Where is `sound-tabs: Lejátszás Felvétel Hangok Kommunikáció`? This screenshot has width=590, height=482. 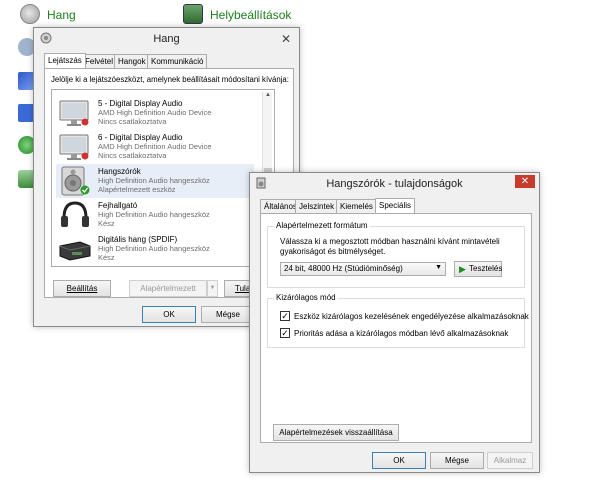
sound-tabs: Lejátszás Felvétel Hangok Kommunikáció is located at coordinates (169, 60).